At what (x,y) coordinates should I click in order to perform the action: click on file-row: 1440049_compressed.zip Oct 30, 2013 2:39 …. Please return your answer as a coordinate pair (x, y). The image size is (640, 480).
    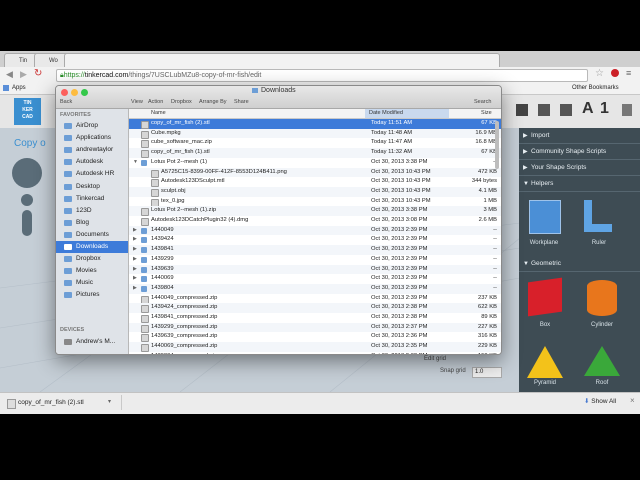
    Looking at the image, I should click on (315, 299).